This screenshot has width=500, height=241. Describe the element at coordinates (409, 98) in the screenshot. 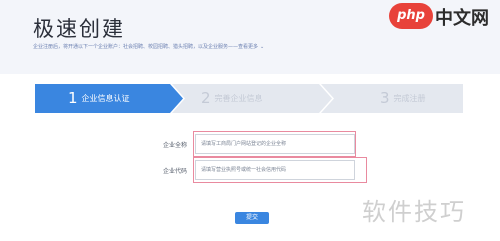

I see `step-3-label: 完成注册` at that location.